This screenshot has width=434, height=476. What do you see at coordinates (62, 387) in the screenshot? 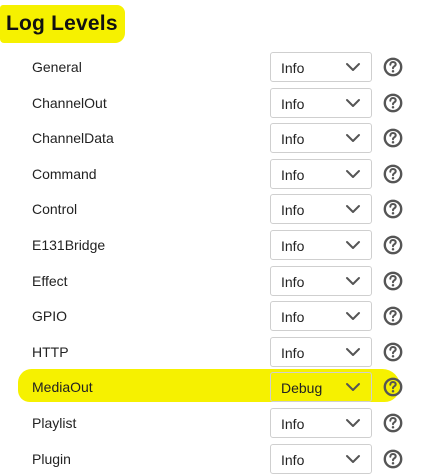
I see `log-level-label: MediaOut` at bounding box center [62, 387].